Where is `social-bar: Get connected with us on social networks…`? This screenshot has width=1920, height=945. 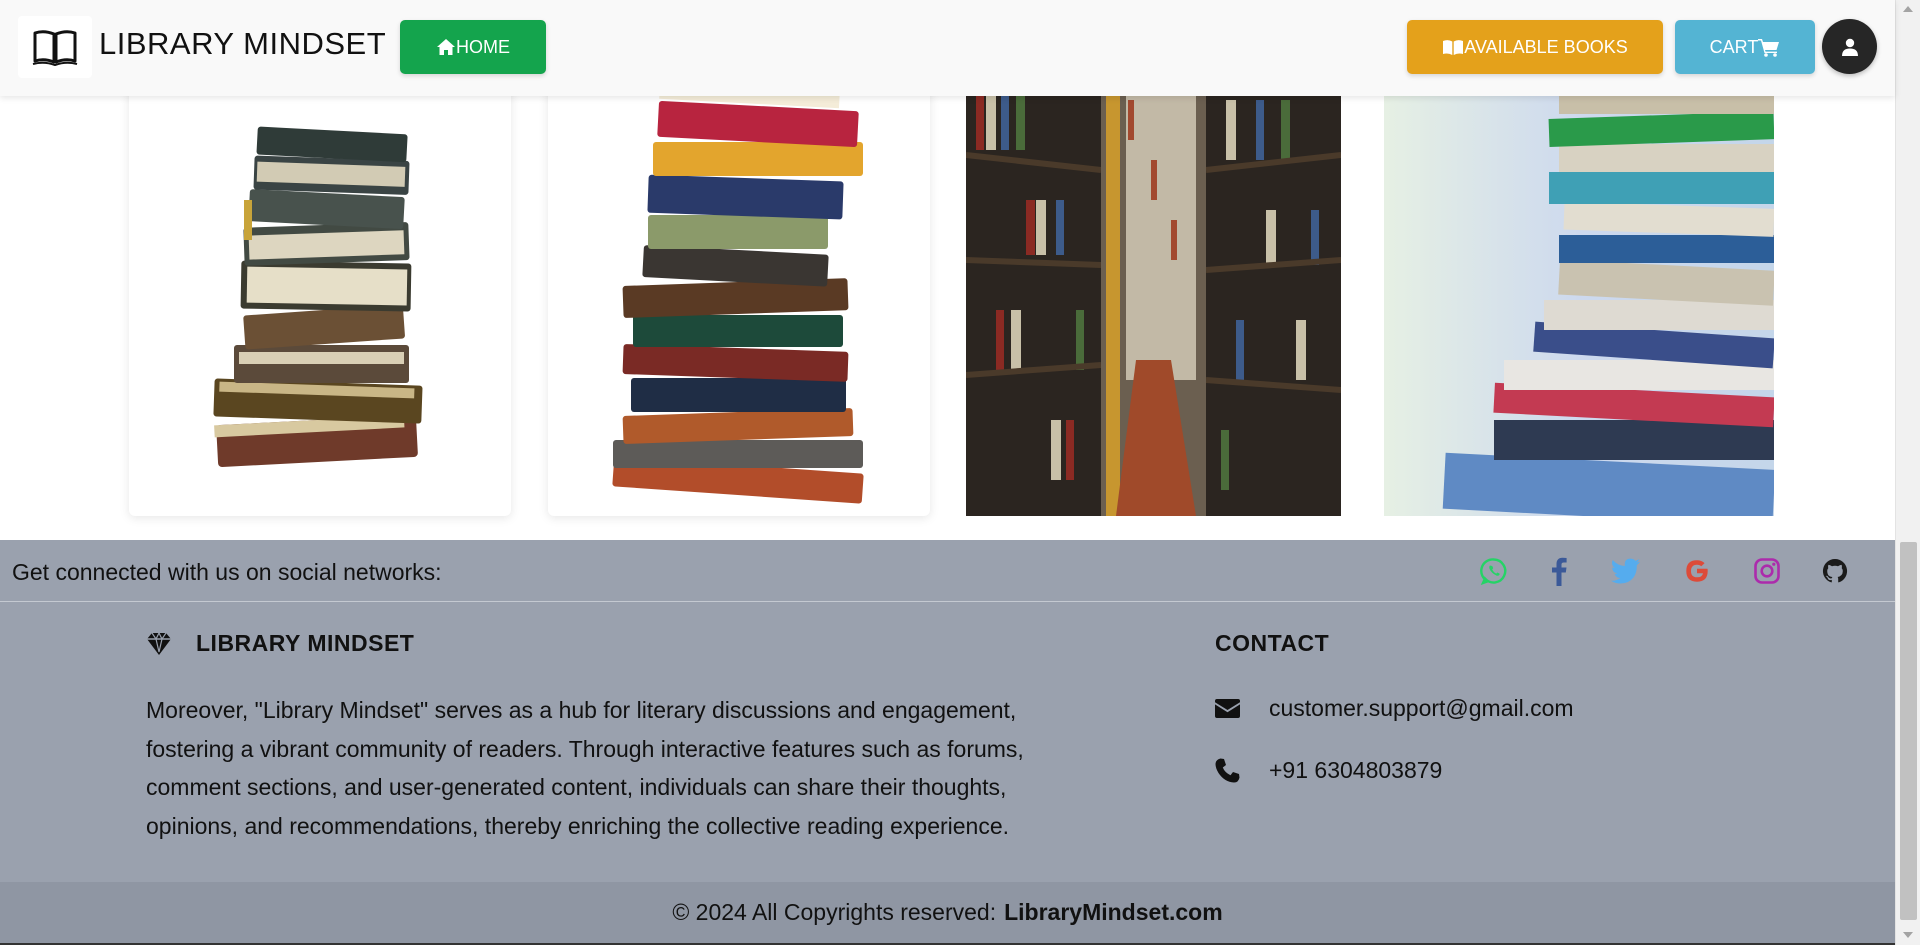
social-bar: Get connected with us on social networks… is located at coordinates (947, 571).